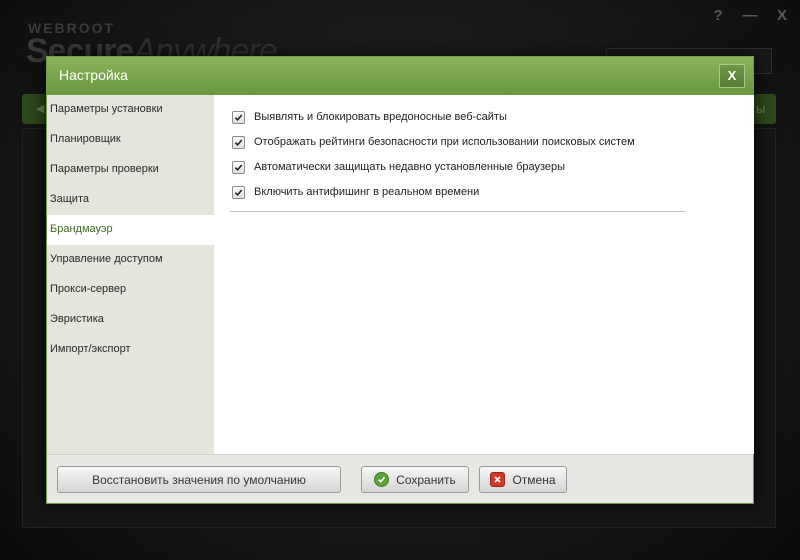 The image size is (800, 560). I want to click on restore-defaults-label: Восстановить значения по умолчанию, so click(199, 479).